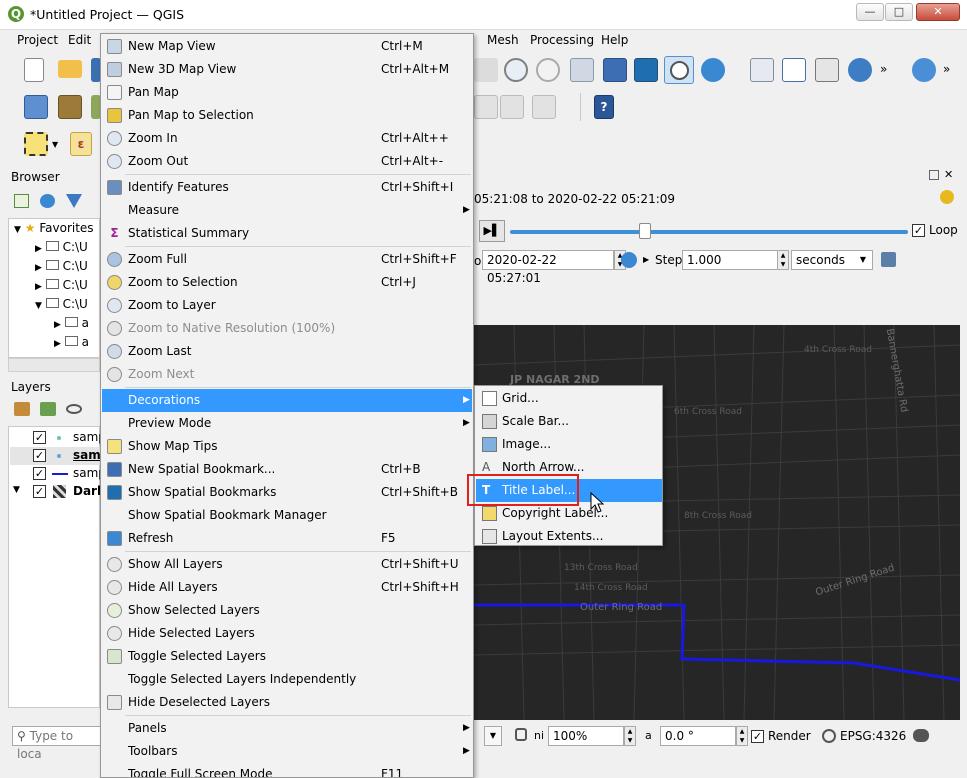 This screenshot has width=967, height=778. Describe the element at coordinates (16, 490) in the screenshot. I see `expand-arrow-icon: ▼` at that location.